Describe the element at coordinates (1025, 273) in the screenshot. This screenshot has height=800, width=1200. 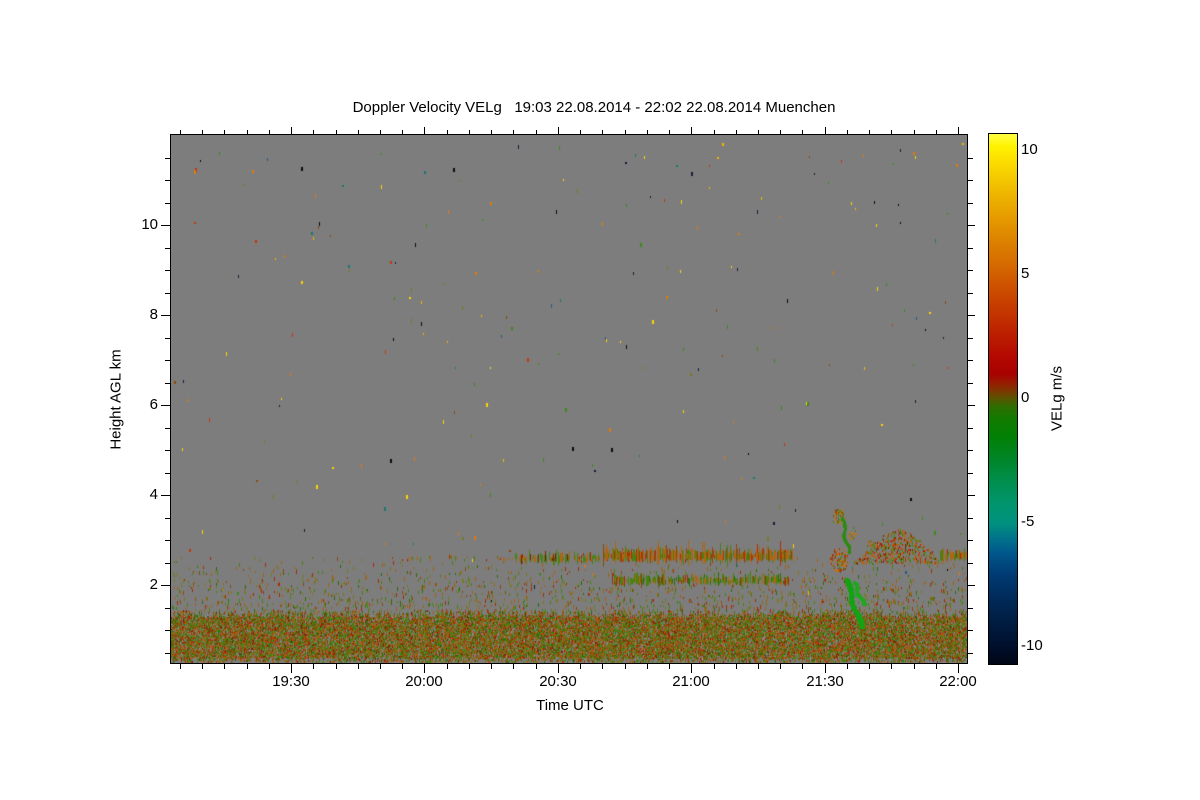
I see `colorbar-tick-label: 5` at that location.